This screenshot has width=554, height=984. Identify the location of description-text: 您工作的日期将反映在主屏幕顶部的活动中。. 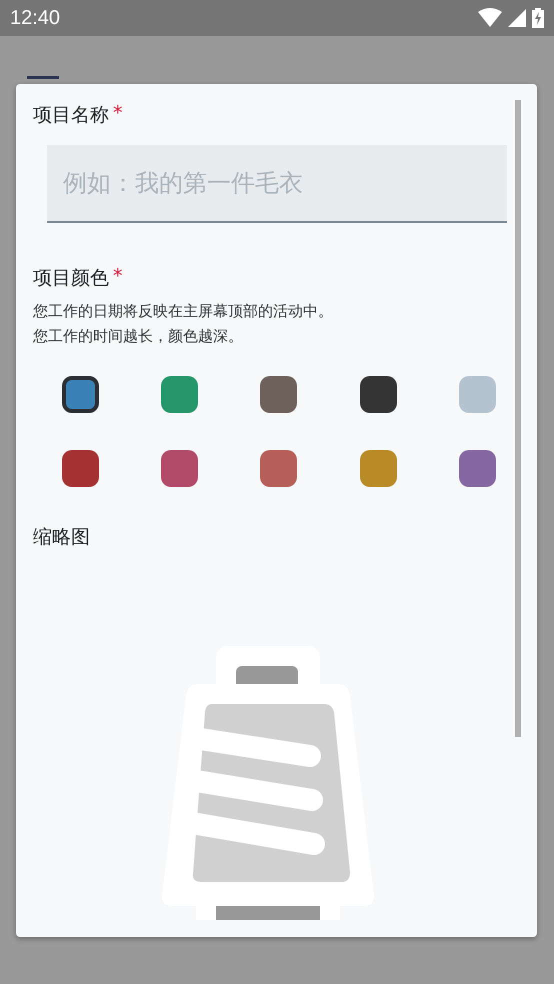
(183, 311).